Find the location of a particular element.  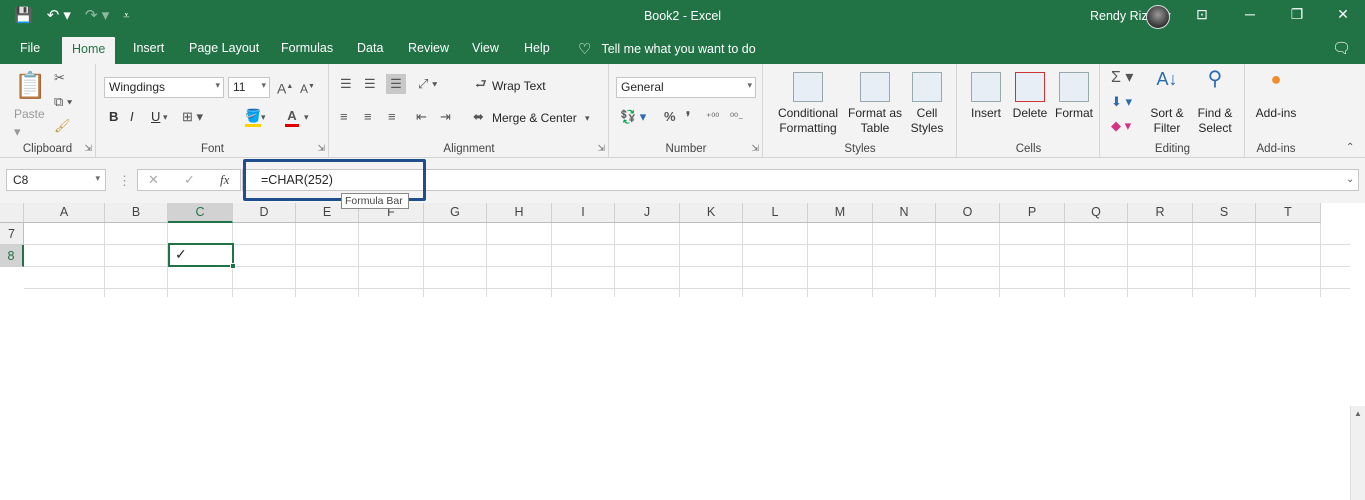

collapse-ribbon-icon: ⌃ is located at coordinates (1350, 148).